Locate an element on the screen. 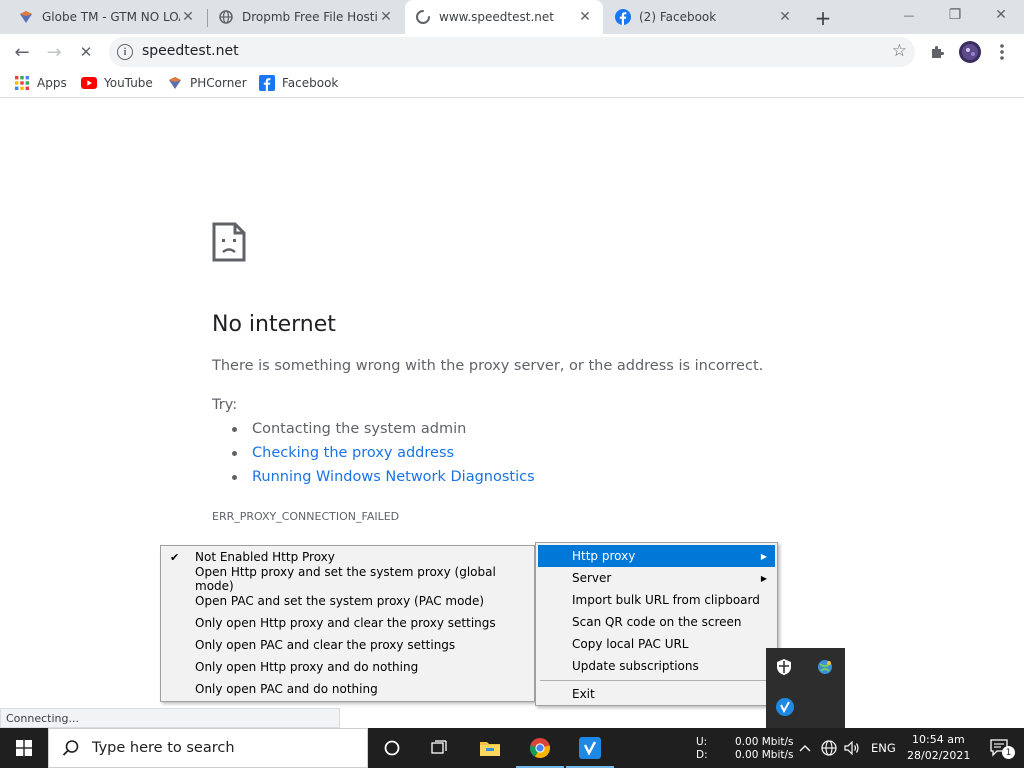  bookmarks-bar: Apps YouTube PHCorner Facebook is located at coordinates (512, 84).